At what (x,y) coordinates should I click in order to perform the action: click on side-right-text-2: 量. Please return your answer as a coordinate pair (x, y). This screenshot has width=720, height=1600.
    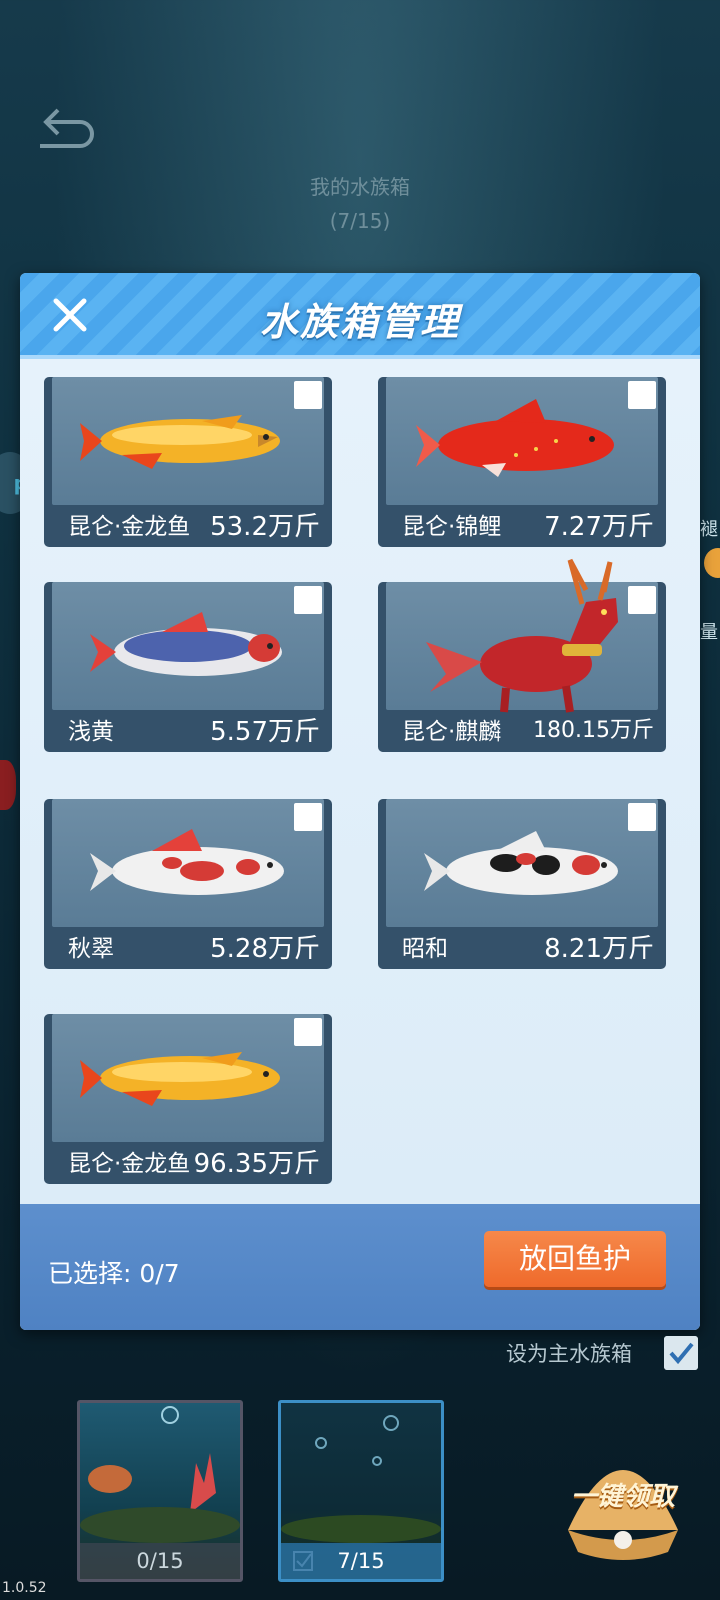
    Looking at the image, I should click on (709, 632).